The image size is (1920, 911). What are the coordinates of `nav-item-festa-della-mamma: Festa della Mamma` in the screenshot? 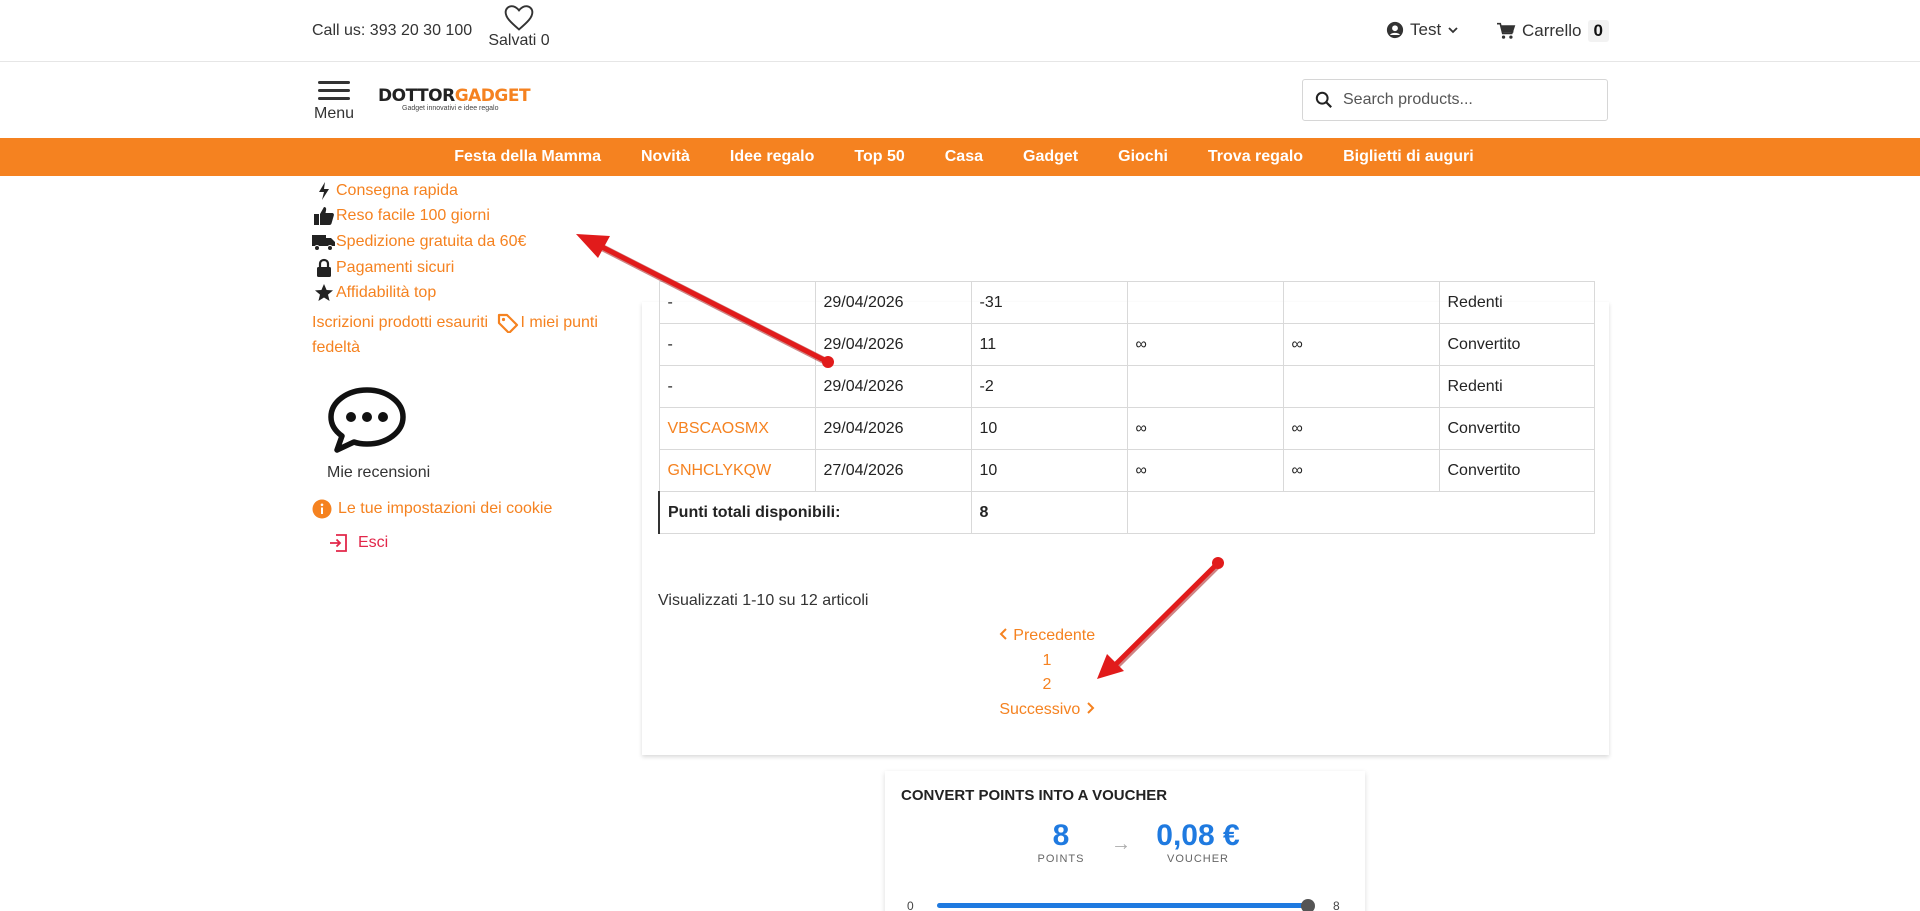 It's located at (527, 157).